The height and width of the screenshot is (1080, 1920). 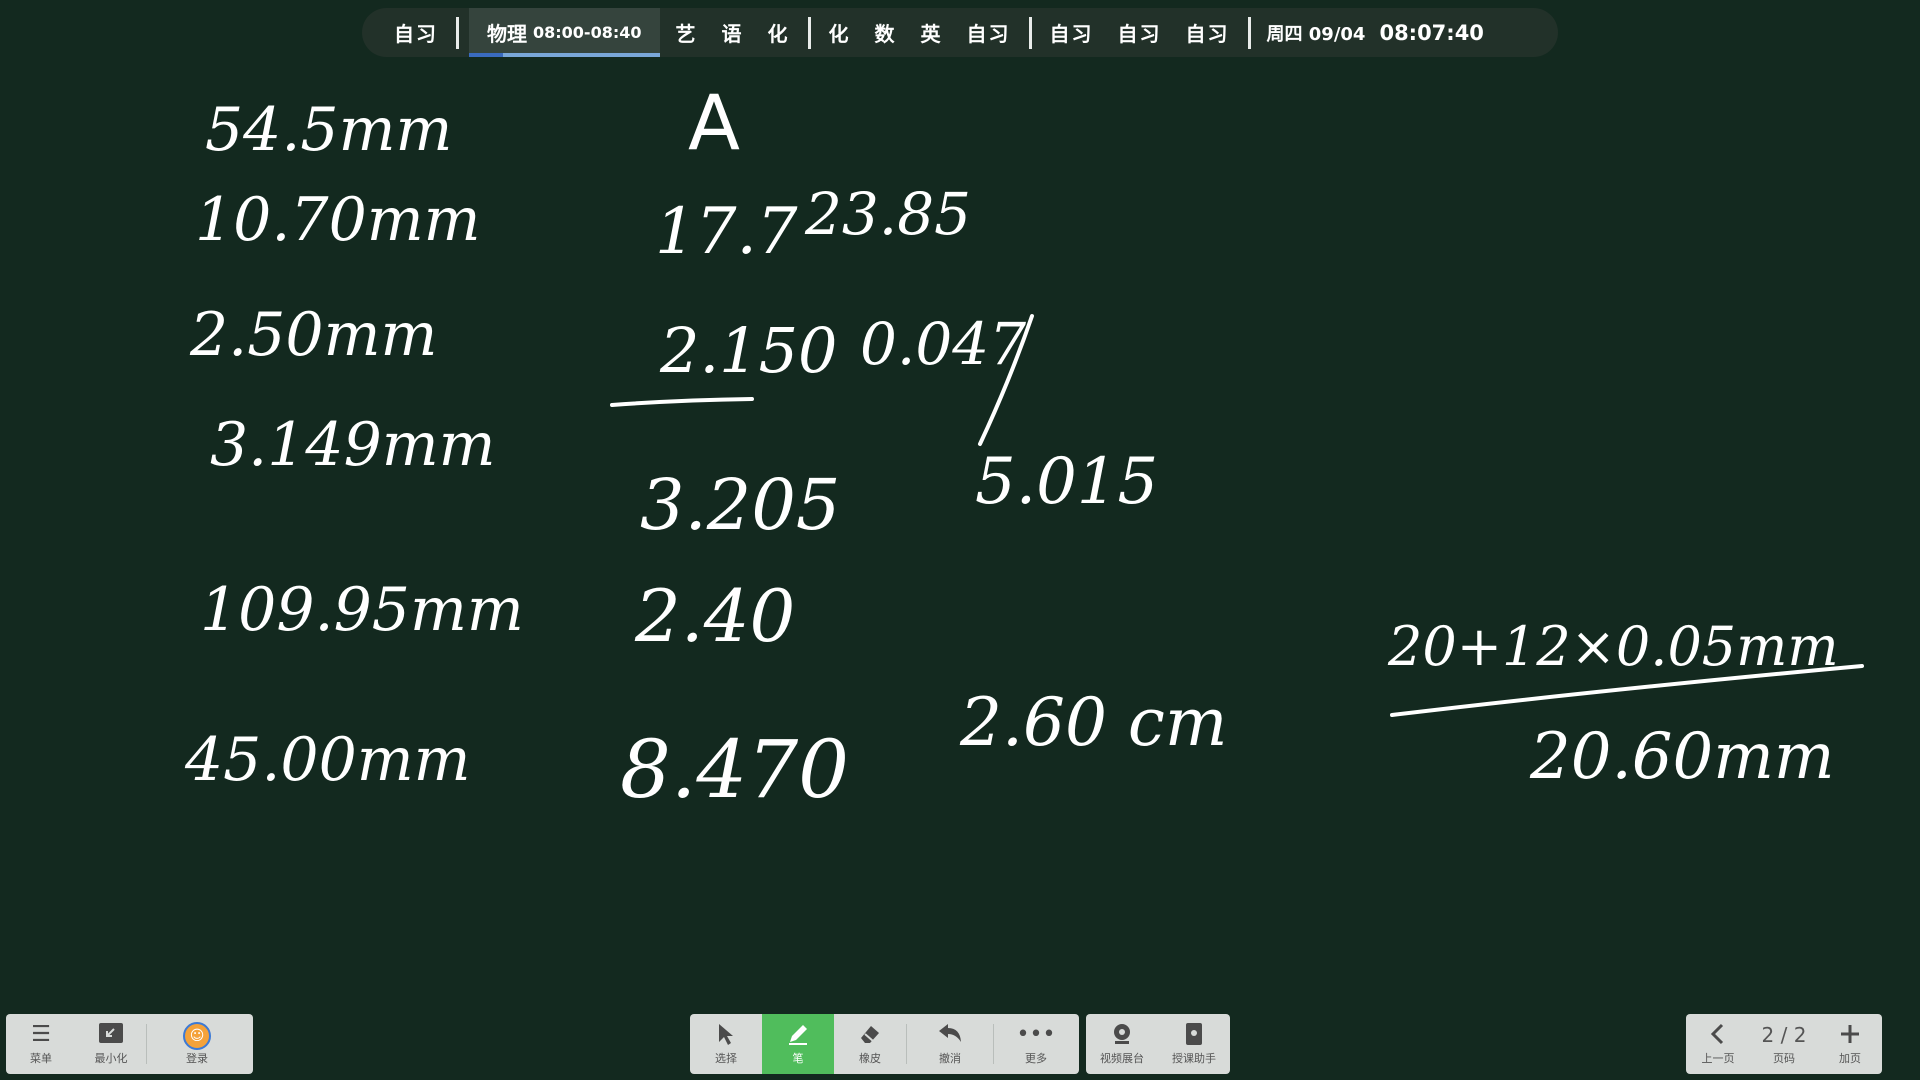 I want to click on tools-toolbar: 视频展台 授课助手, so click(x=1158, y=1044).